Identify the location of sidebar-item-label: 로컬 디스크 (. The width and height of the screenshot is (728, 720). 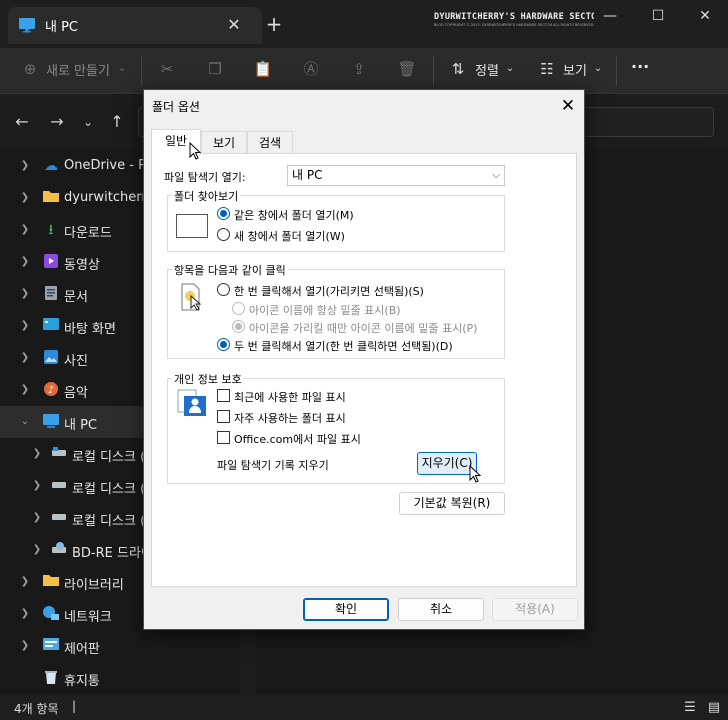
(109, 489).